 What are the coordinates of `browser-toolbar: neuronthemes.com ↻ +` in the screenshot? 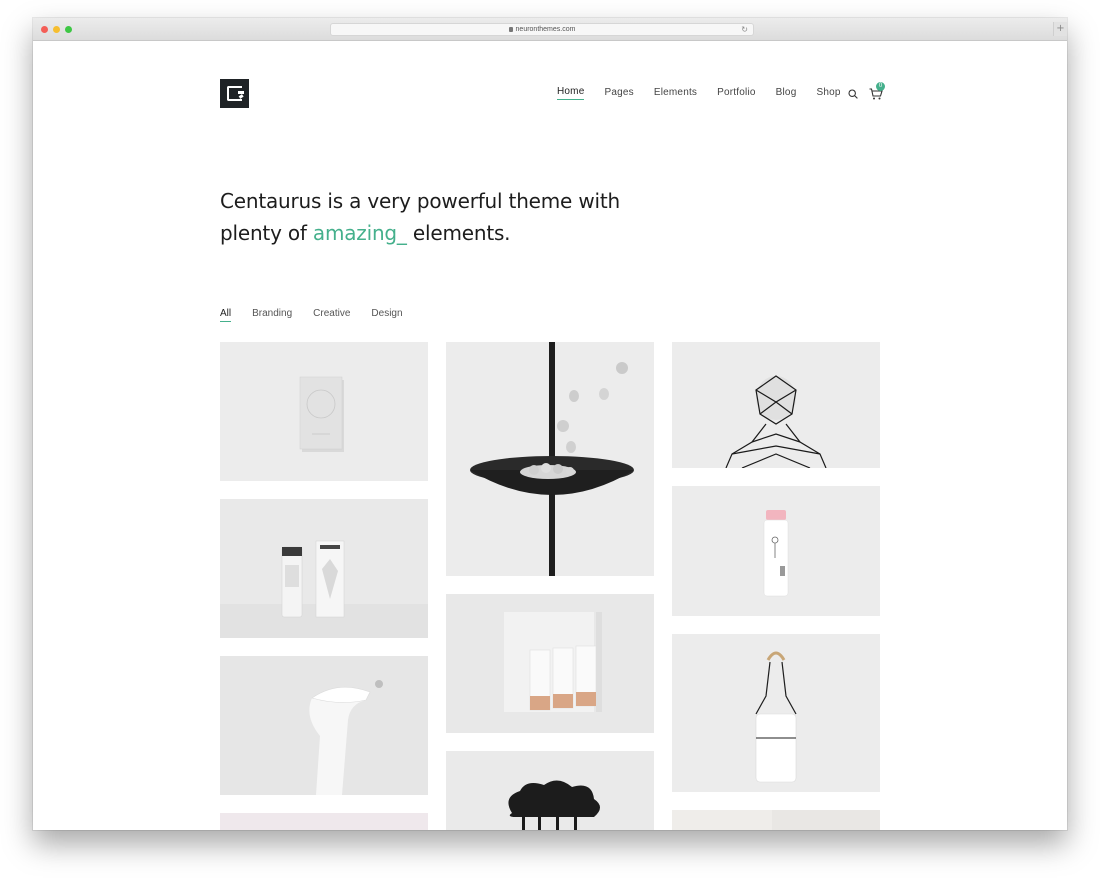 It's located at (550, 29).